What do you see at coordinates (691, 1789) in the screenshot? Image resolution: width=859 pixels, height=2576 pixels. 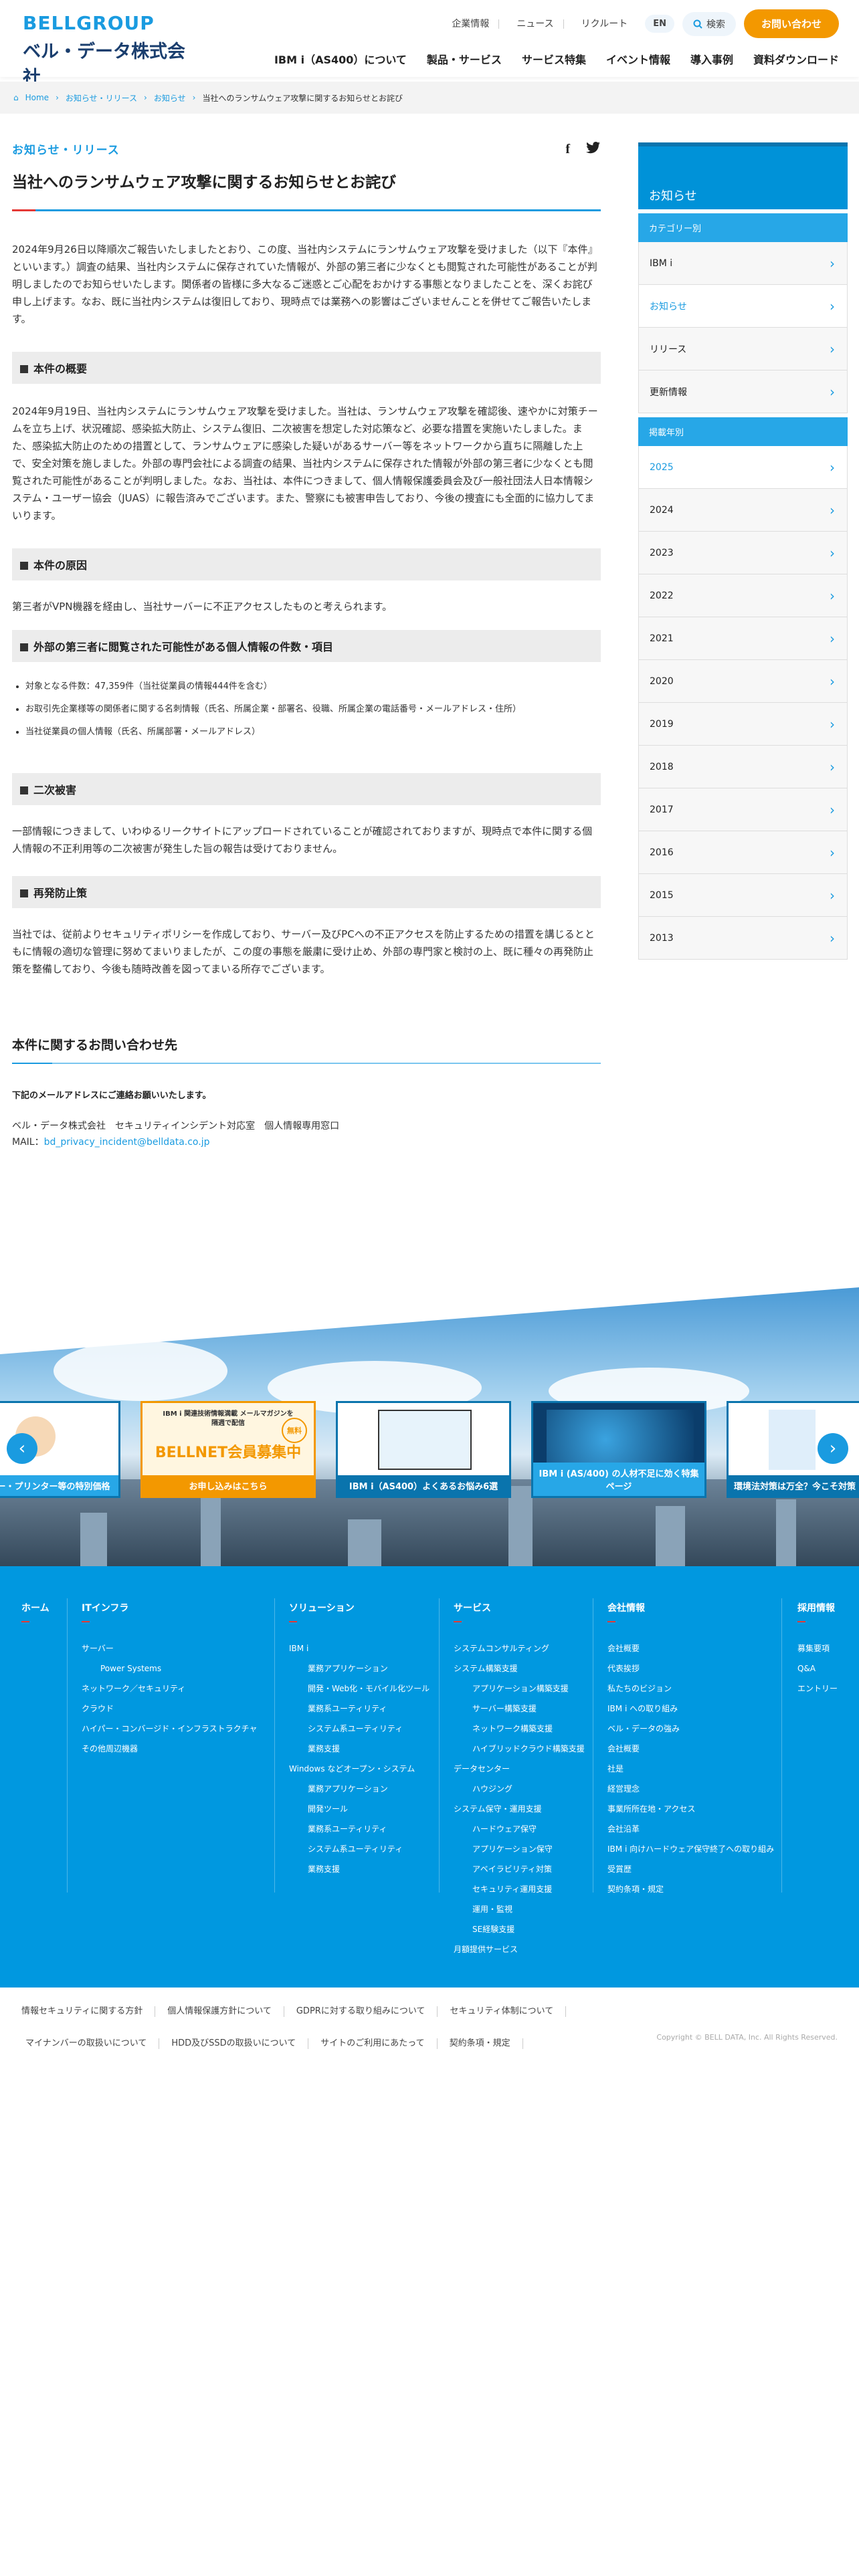 I see `footer-link: 経営理念` at bounding box center [691, 1789].